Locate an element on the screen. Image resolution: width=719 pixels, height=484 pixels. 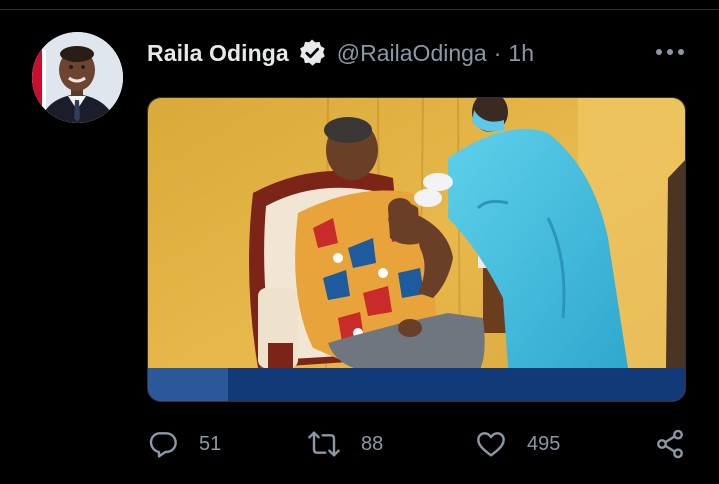
profile-photo is located at coordinates (77, 77).